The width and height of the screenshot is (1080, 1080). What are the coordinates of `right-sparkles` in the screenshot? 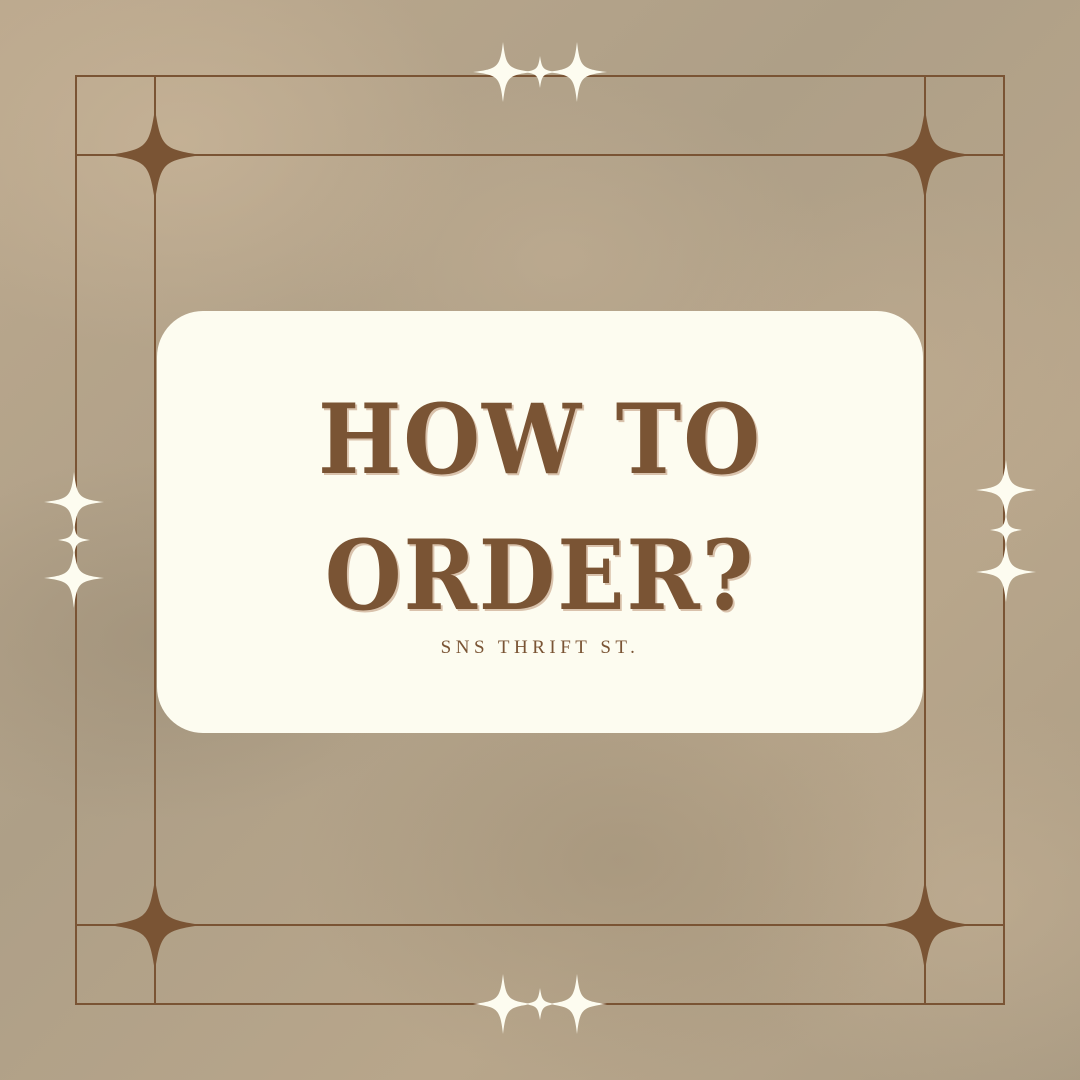 It's located at (1006, 531).